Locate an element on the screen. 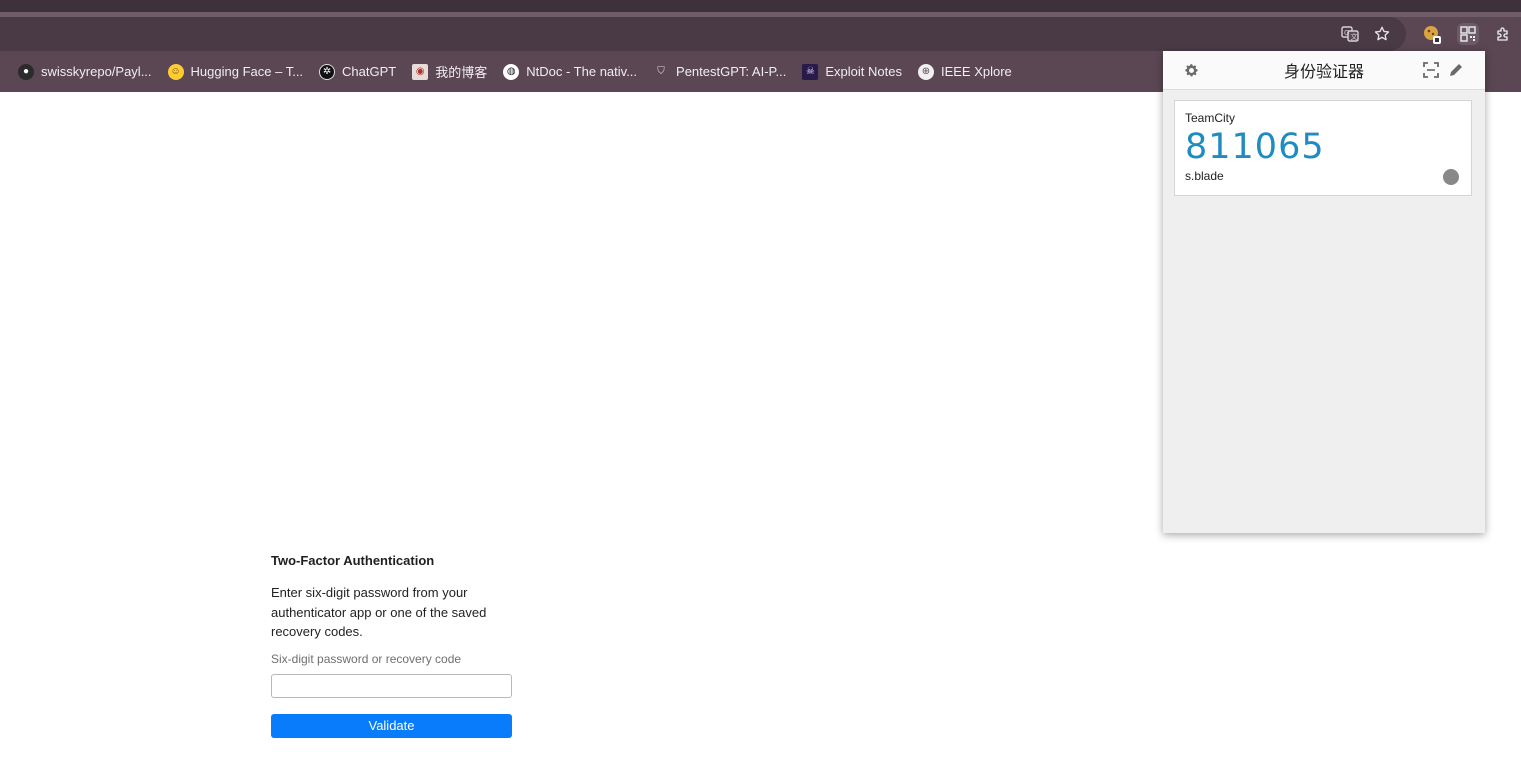 The height and width of the screenshot is (763, 1521). bookmark-ieee-xplore: ⊕ IEEE Xplore is located at coordinates (965, 72).